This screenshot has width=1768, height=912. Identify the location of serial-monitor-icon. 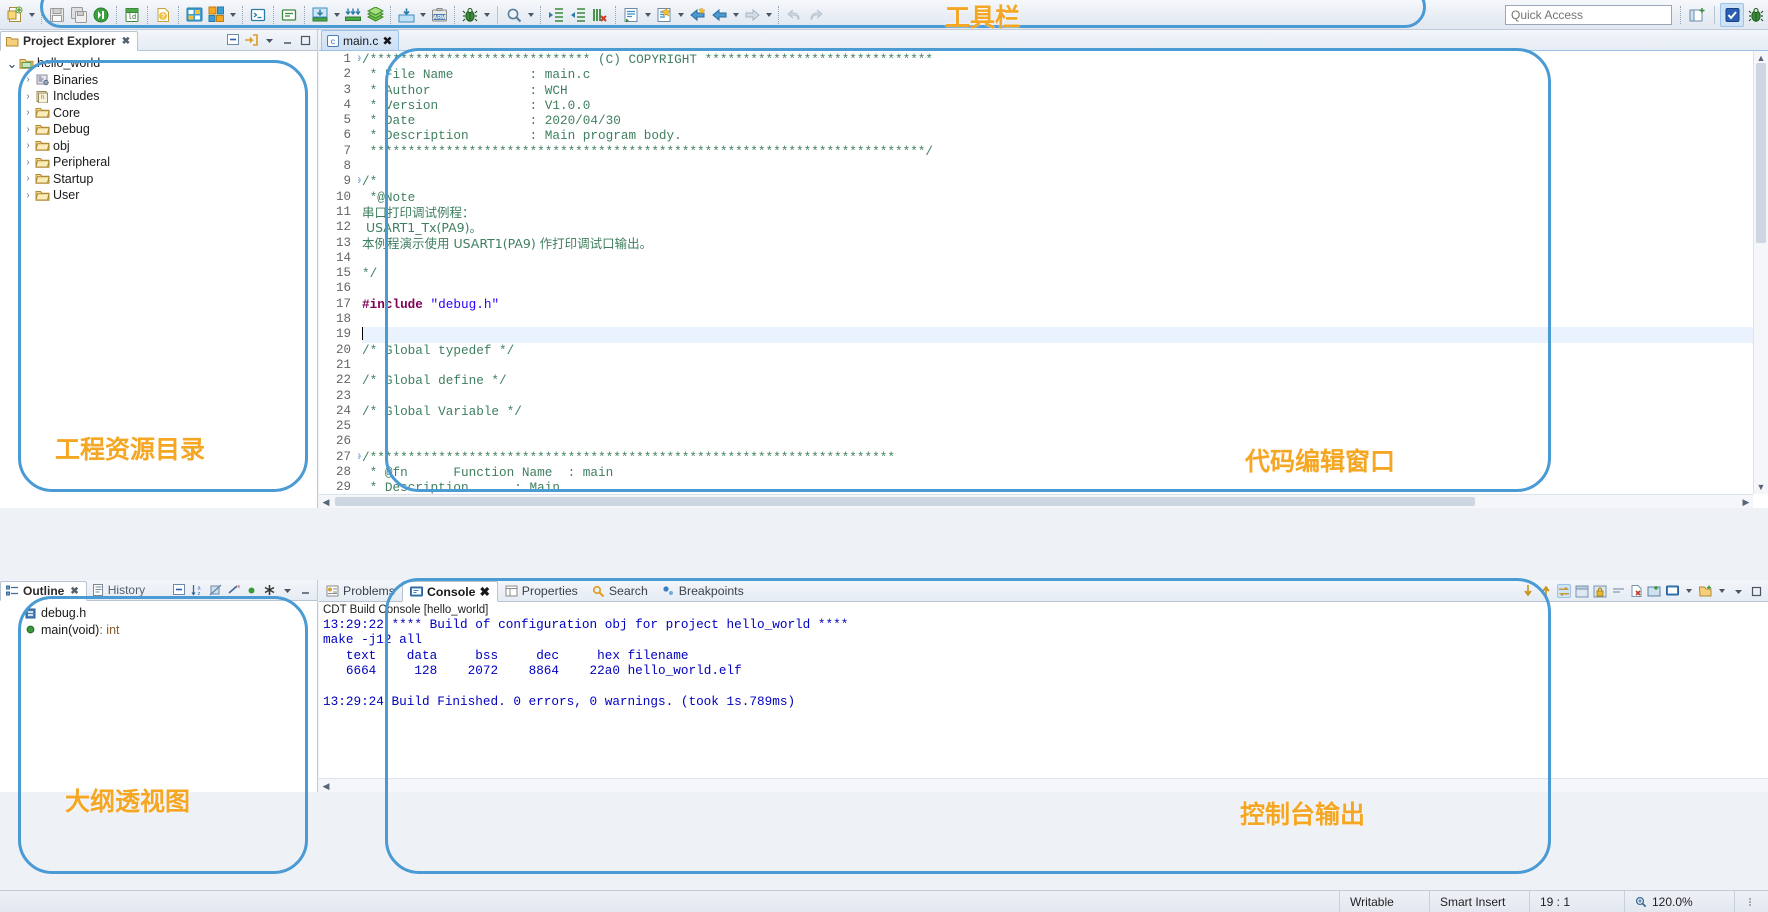
(289, 15).